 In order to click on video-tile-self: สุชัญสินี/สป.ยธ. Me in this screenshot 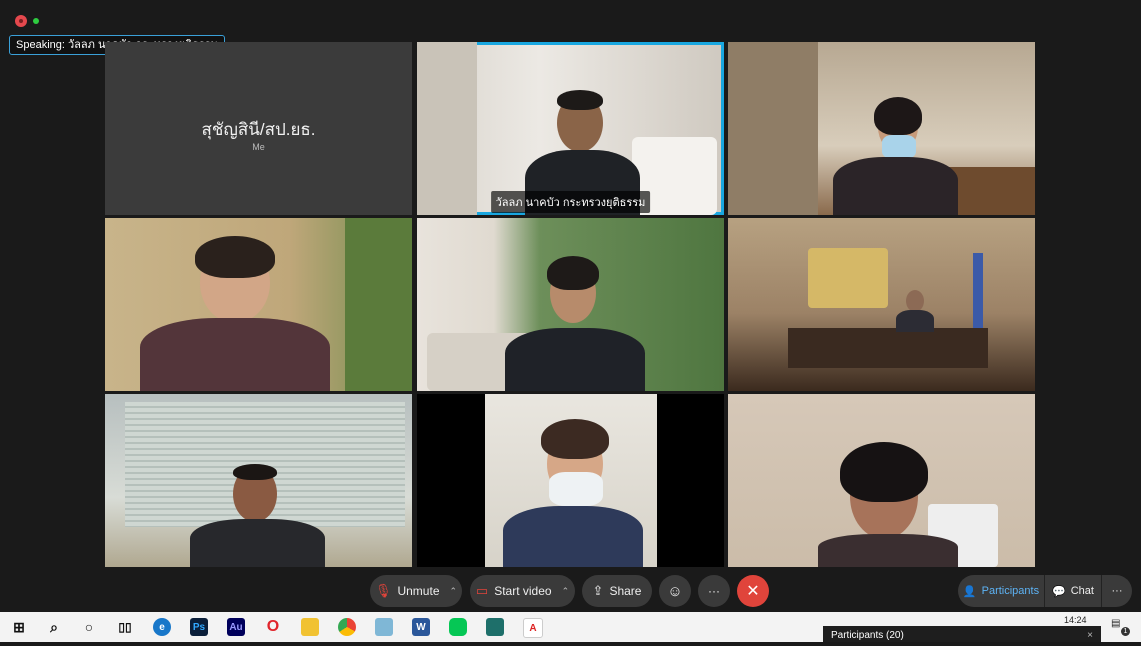, I will do `click(258, 128)`.